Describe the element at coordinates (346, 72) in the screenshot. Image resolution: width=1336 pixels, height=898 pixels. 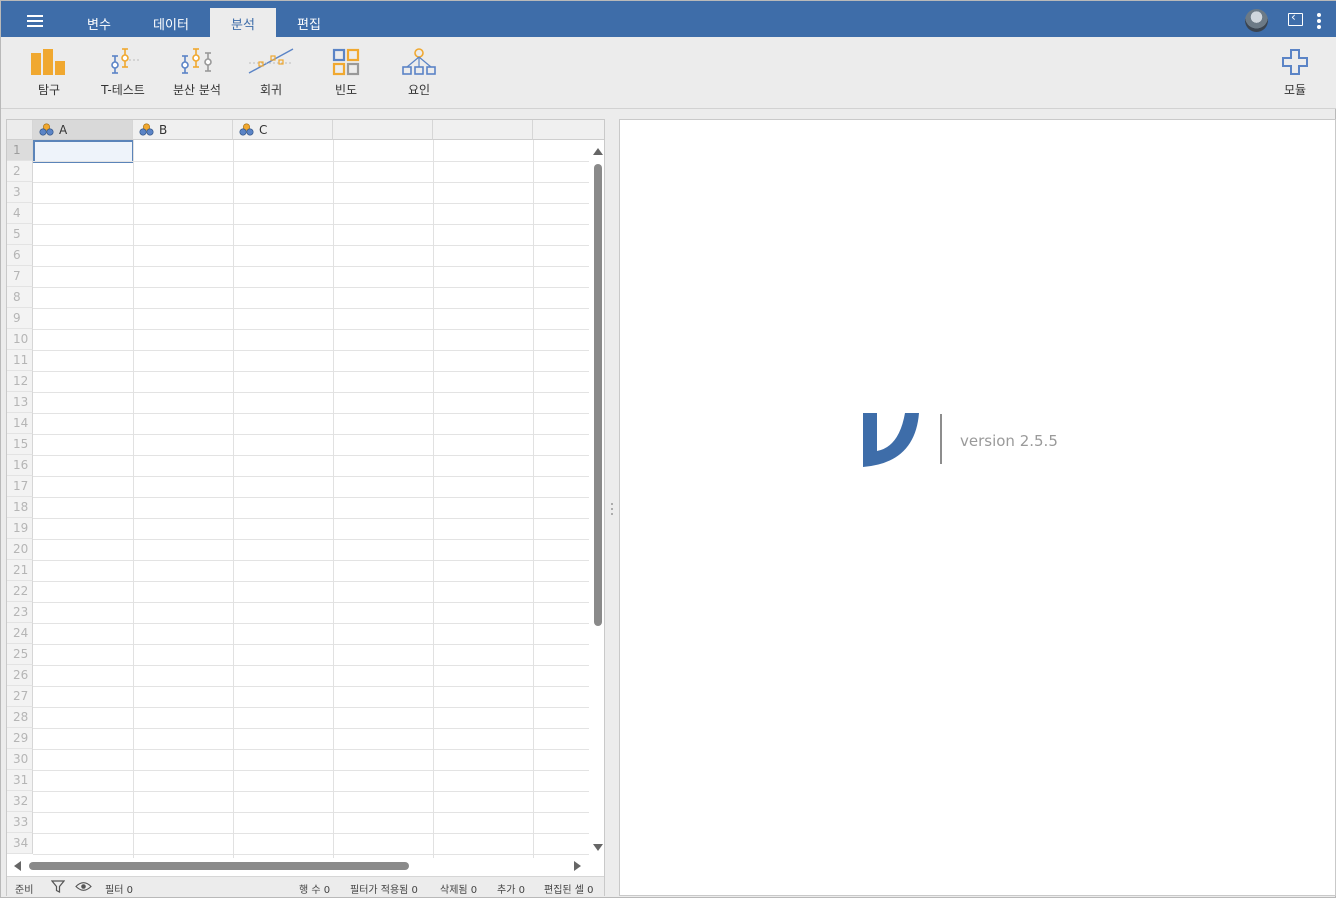
I see `frequencies-button: 빈도` at that location.